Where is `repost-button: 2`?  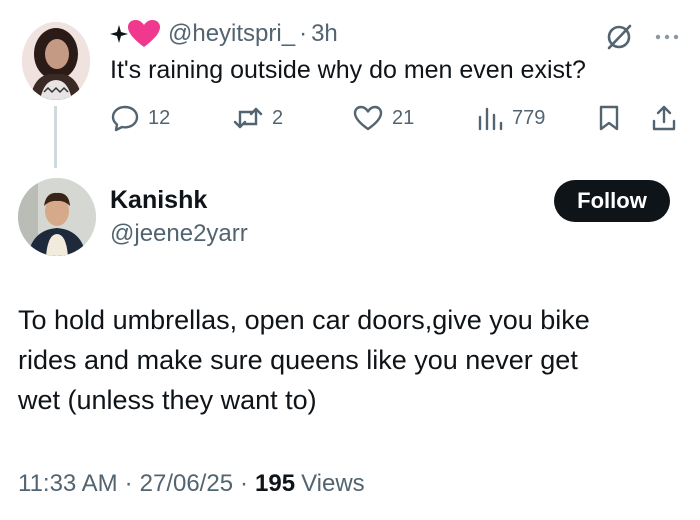
repost-button: 2 is located at coordinates (257, 118).